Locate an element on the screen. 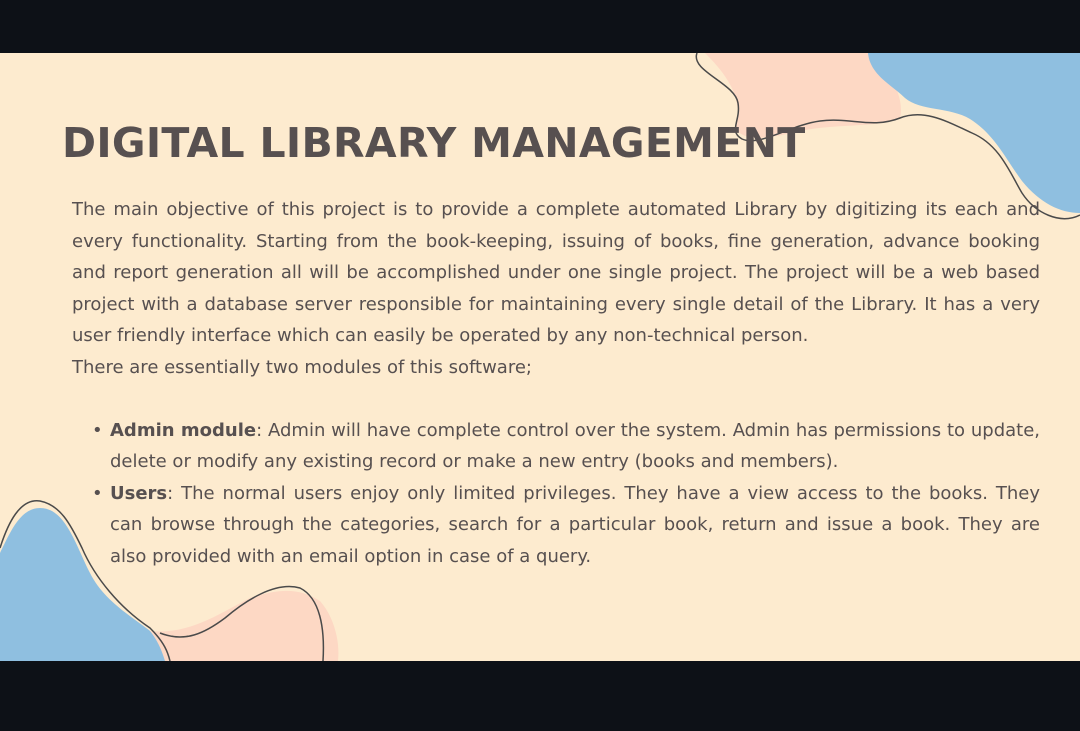 This screenshot has width=1080, height=731. module-term: Users is located at coordinates (139, 493).